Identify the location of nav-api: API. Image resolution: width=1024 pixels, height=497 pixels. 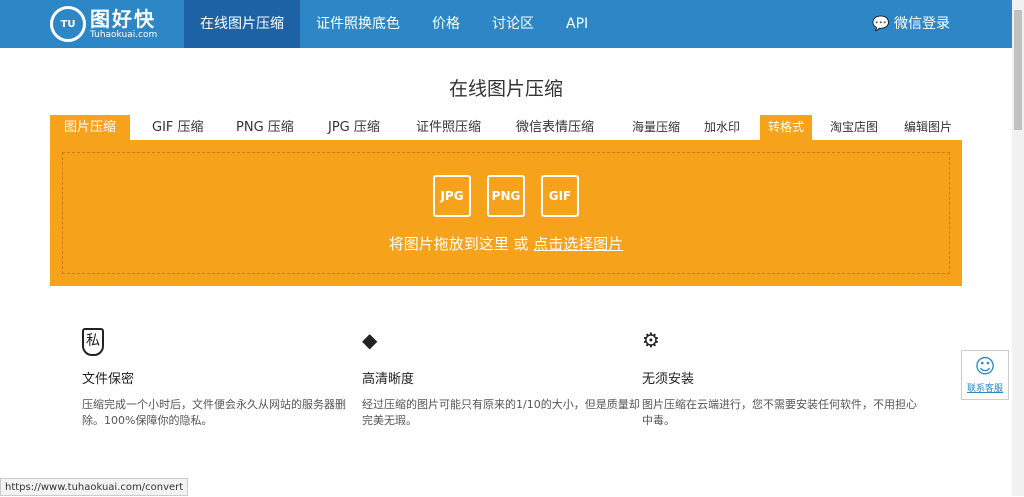
(577, 24).